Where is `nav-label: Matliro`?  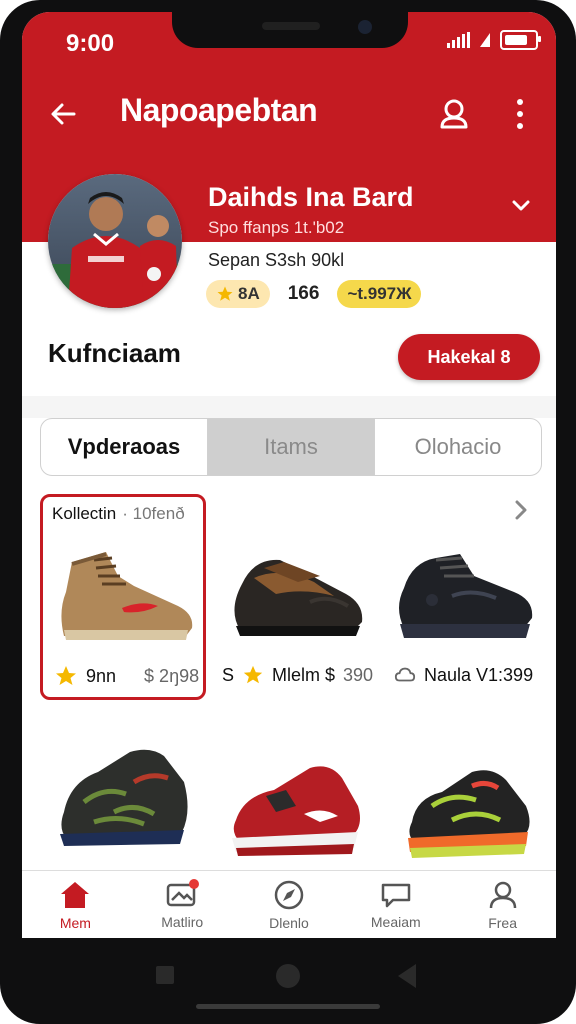
nav-label: Matliro is located at coordinates (182, 922).